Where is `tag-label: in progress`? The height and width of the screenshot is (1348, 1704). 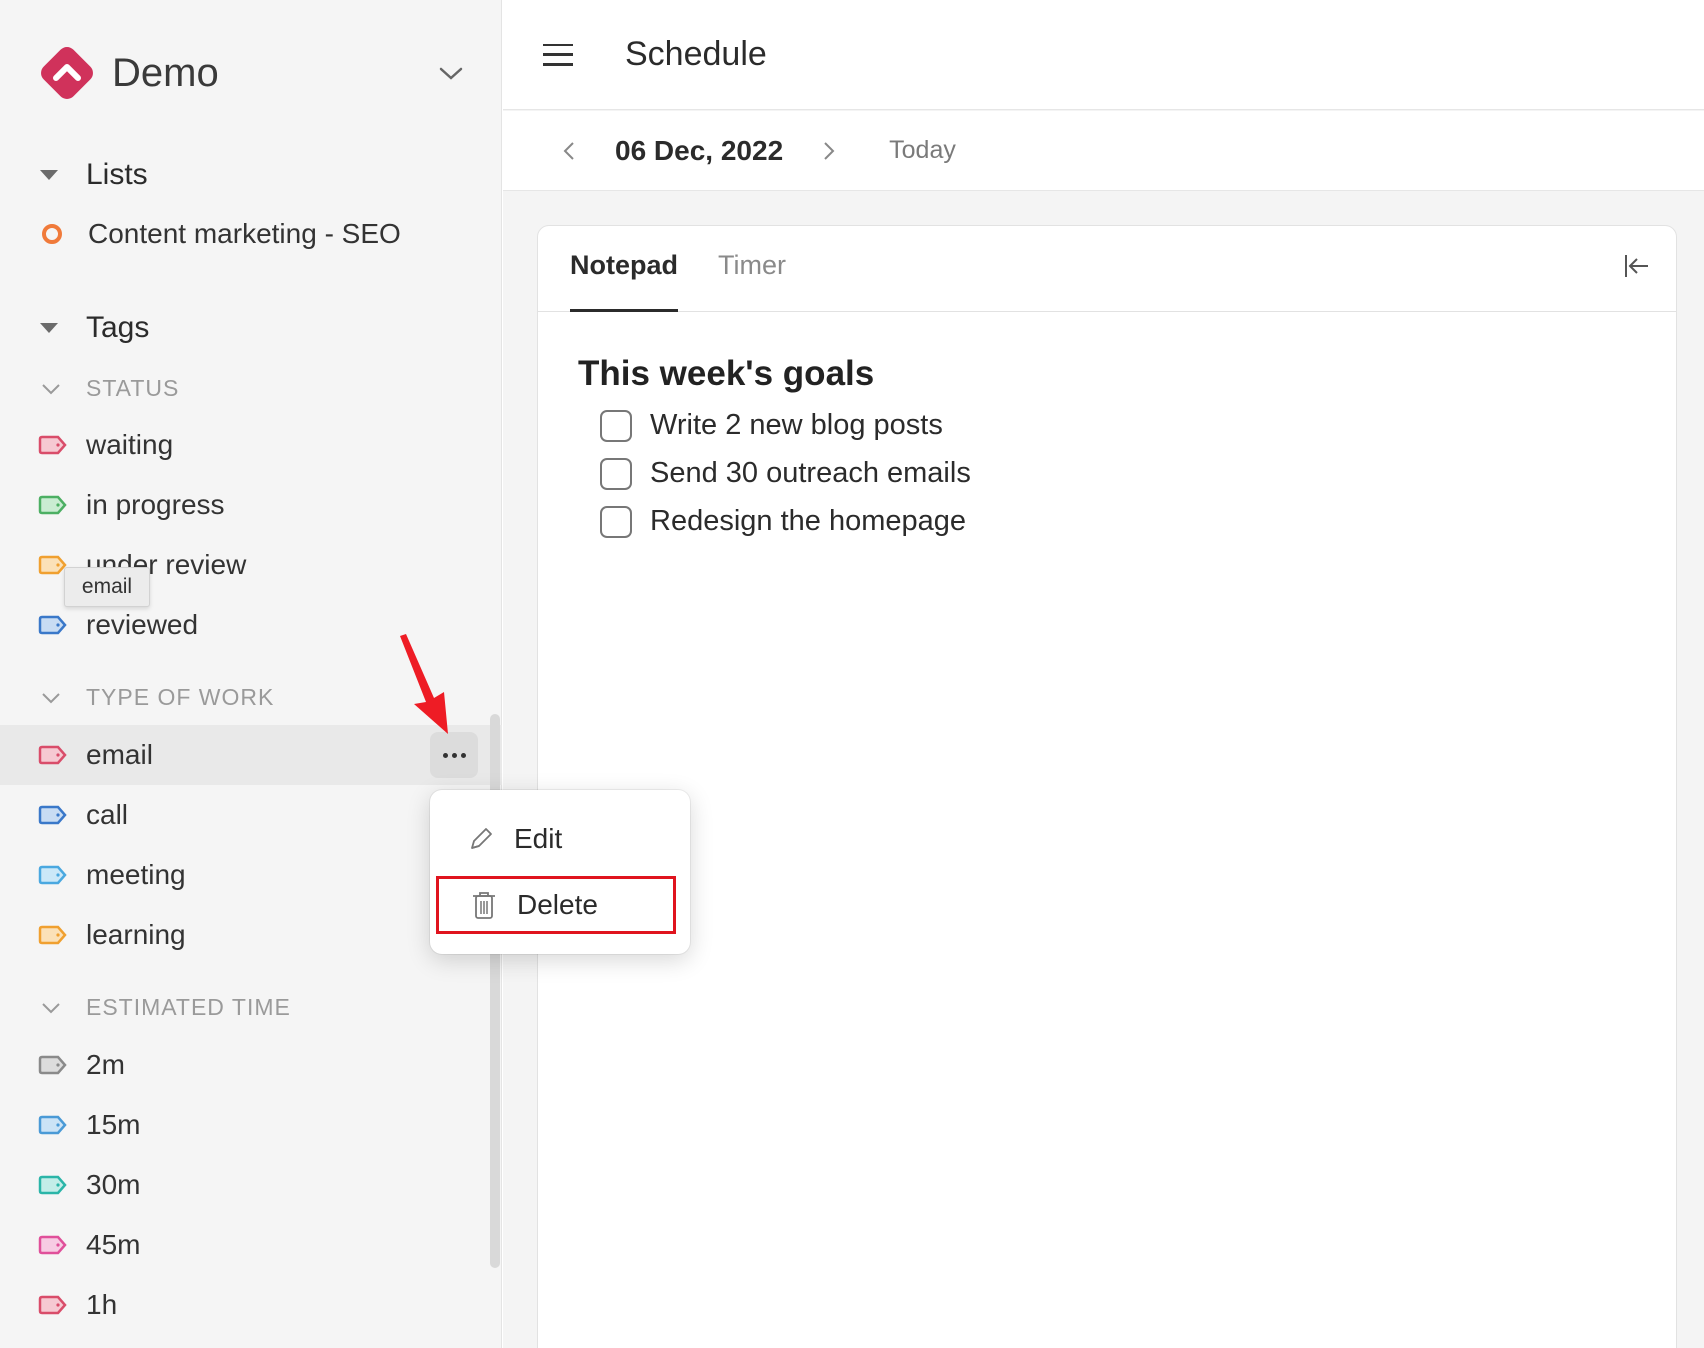
tag-label: in progress is located at coordinates (155, 504).